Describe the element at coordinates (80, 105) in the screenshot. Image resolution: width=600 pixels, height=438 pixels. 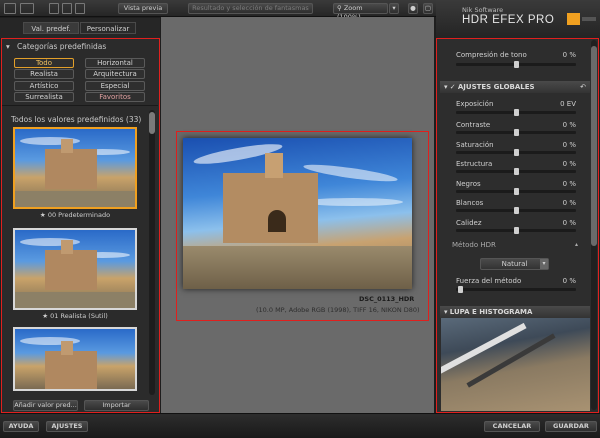
I see `divider` at that location.